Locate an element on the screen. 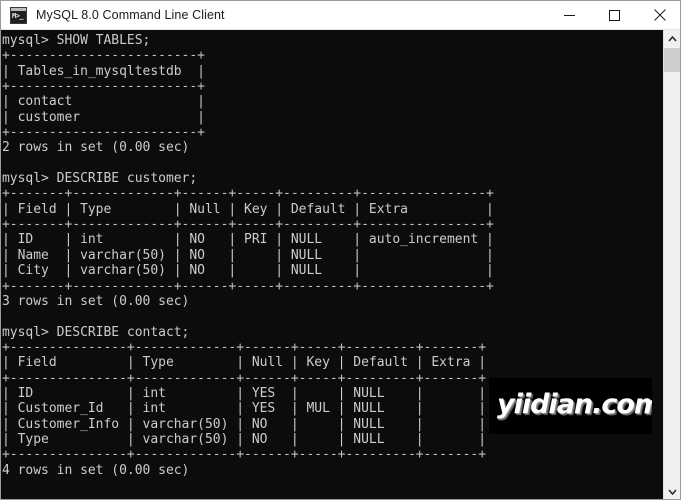 The image size is (681, 500). console-line: mysql> SHOW TABLES; is located at coordinates (76, 40).